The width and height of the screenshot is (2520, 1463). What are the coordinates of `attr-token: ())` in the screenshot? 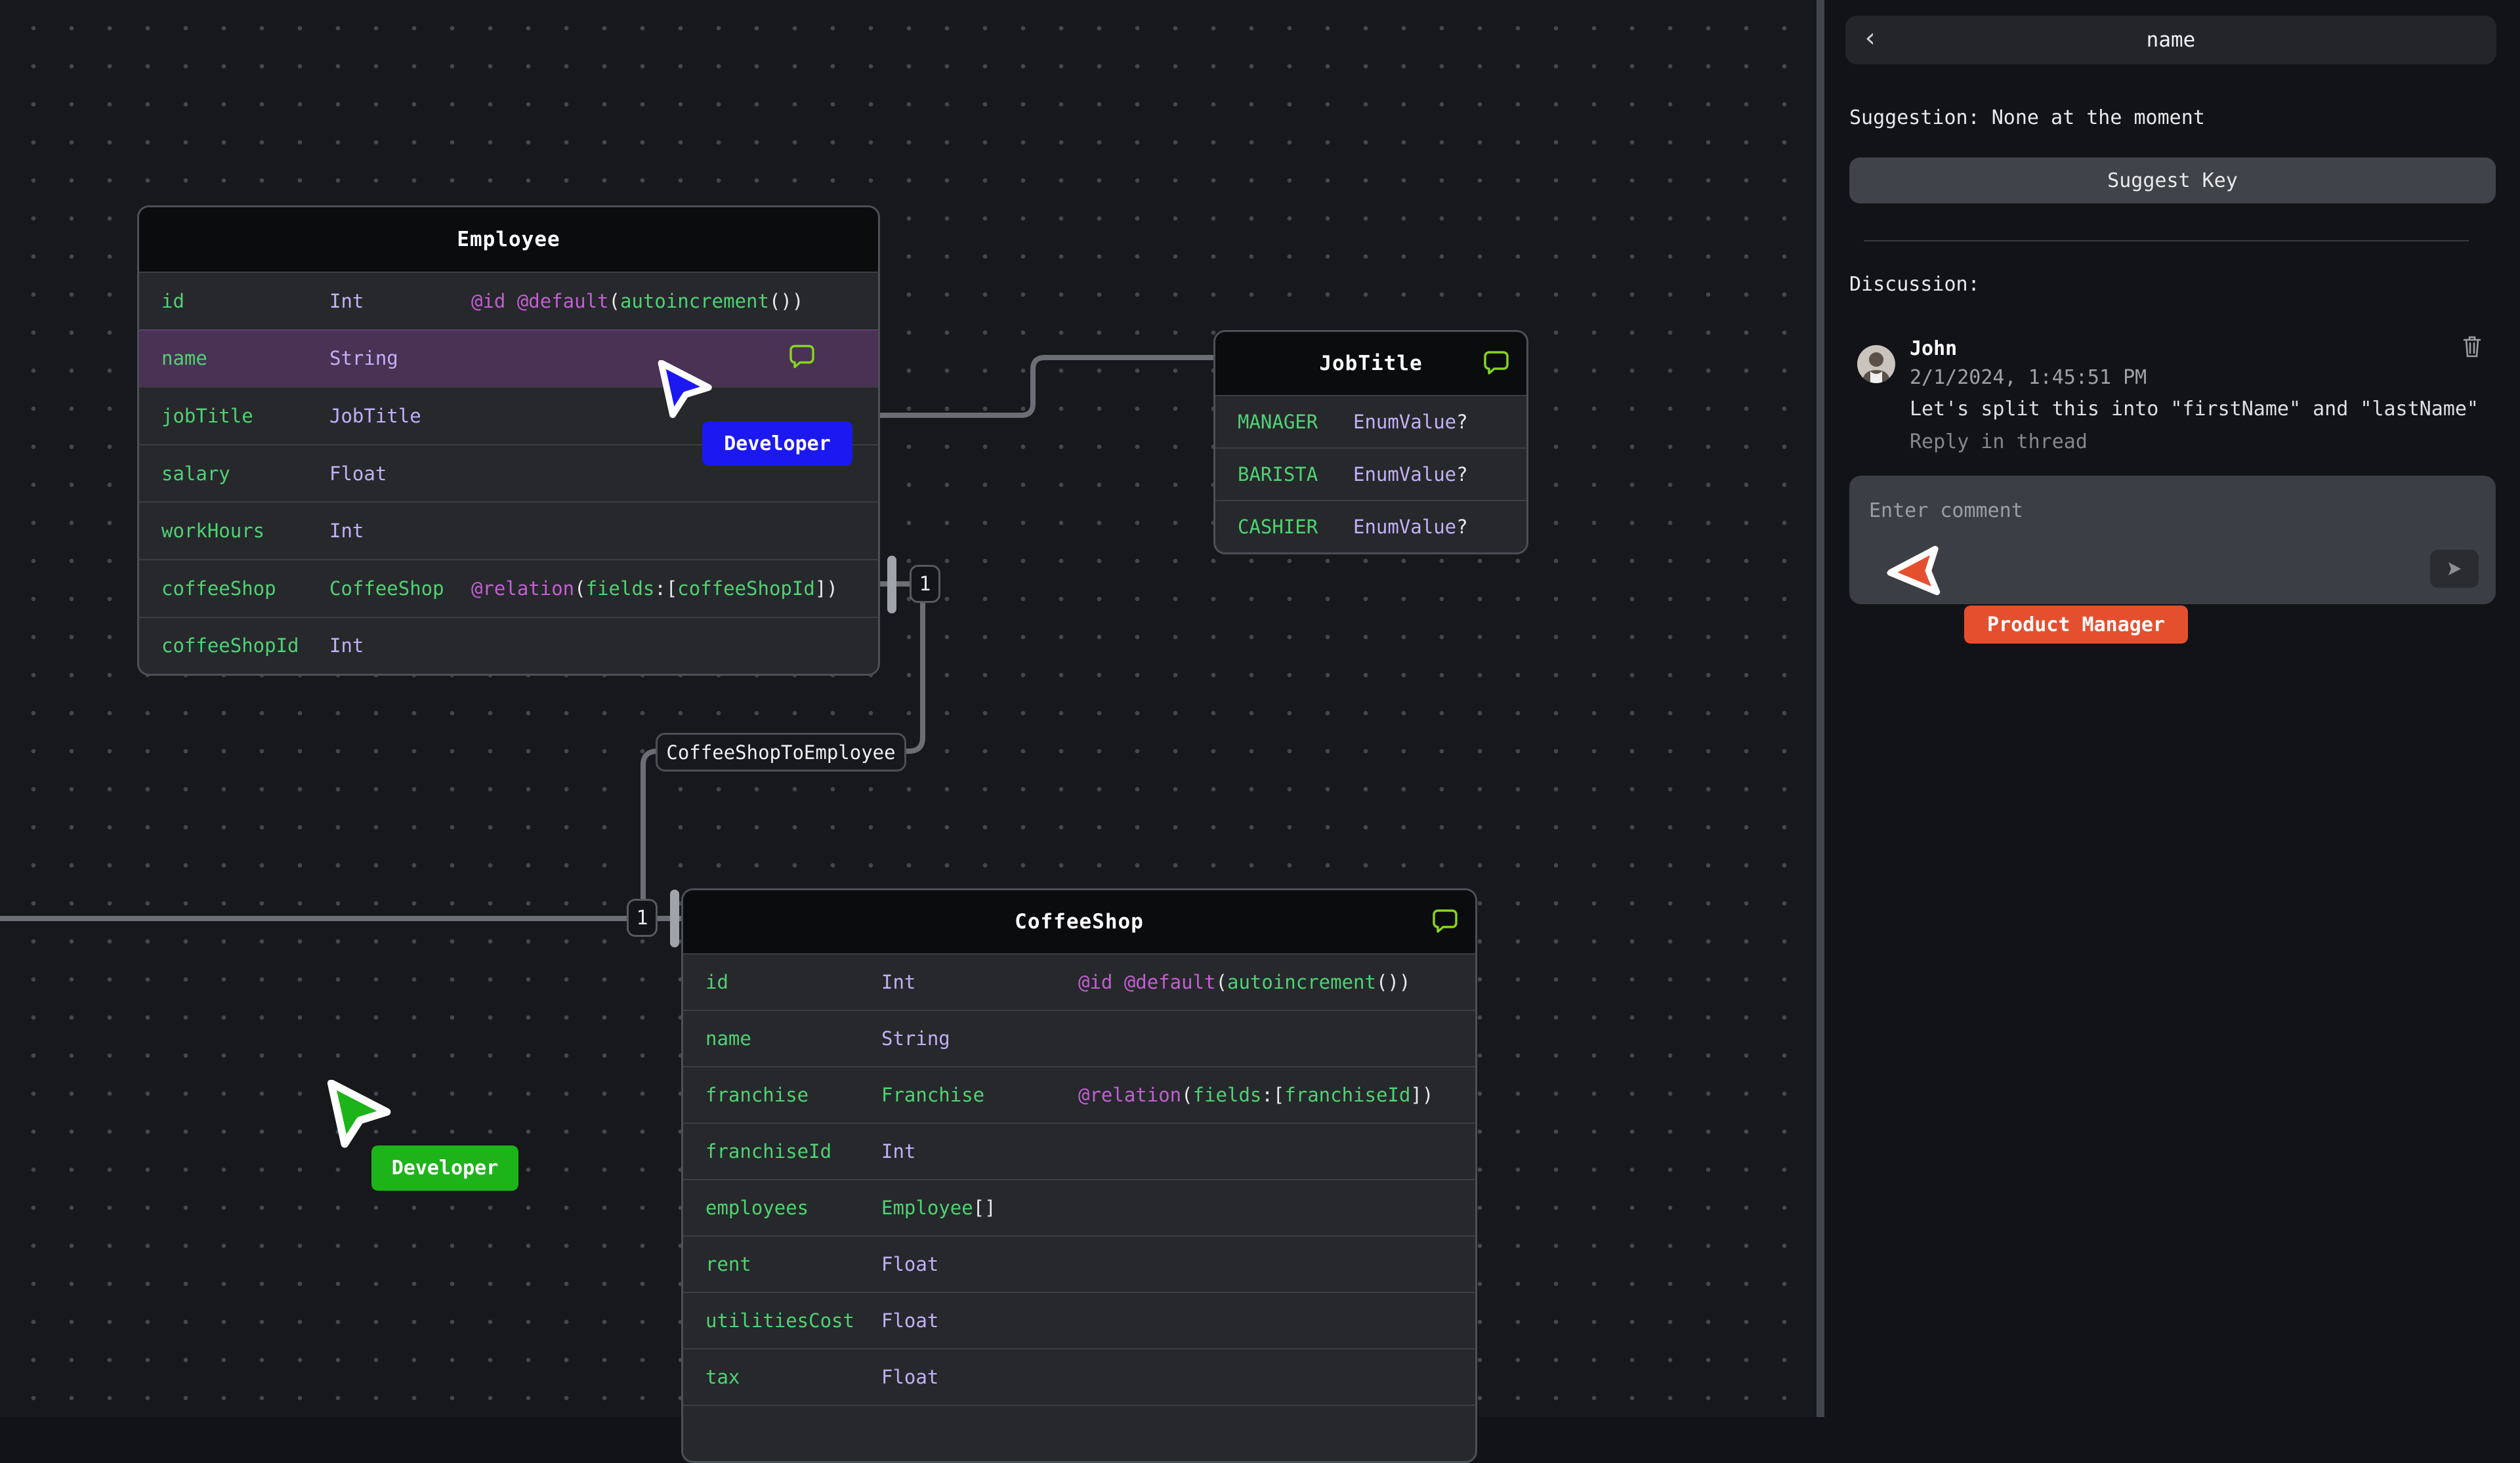 It's located at (786, 300).